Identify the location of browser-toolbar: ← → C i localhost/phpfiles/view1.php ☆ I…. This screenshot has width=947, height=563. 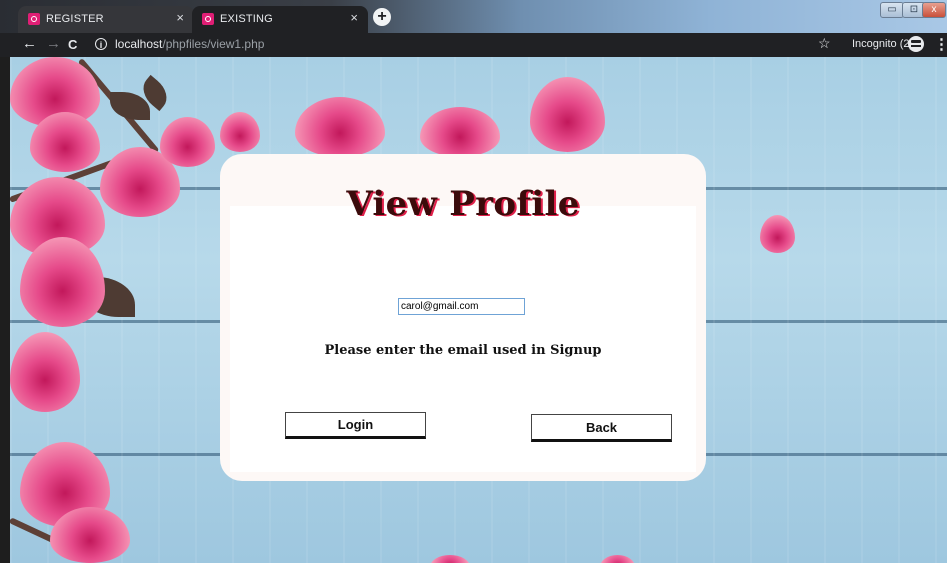
(473, 45).